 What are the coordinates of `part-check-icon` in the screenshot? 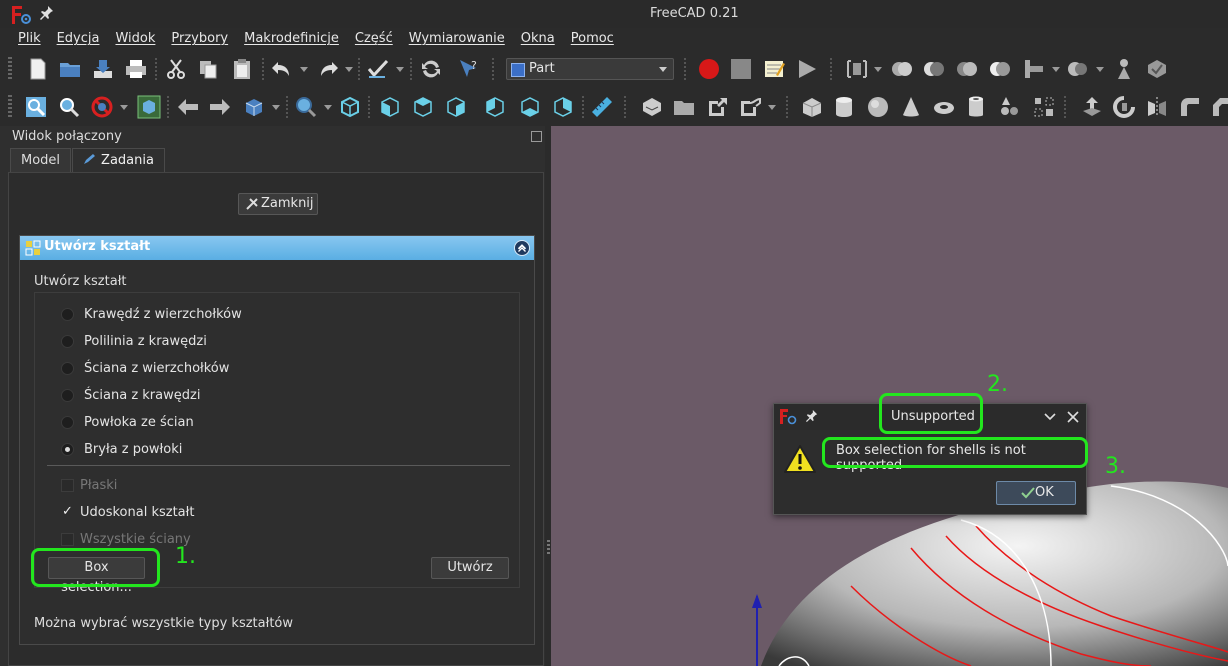 It's located at (1157, 69).